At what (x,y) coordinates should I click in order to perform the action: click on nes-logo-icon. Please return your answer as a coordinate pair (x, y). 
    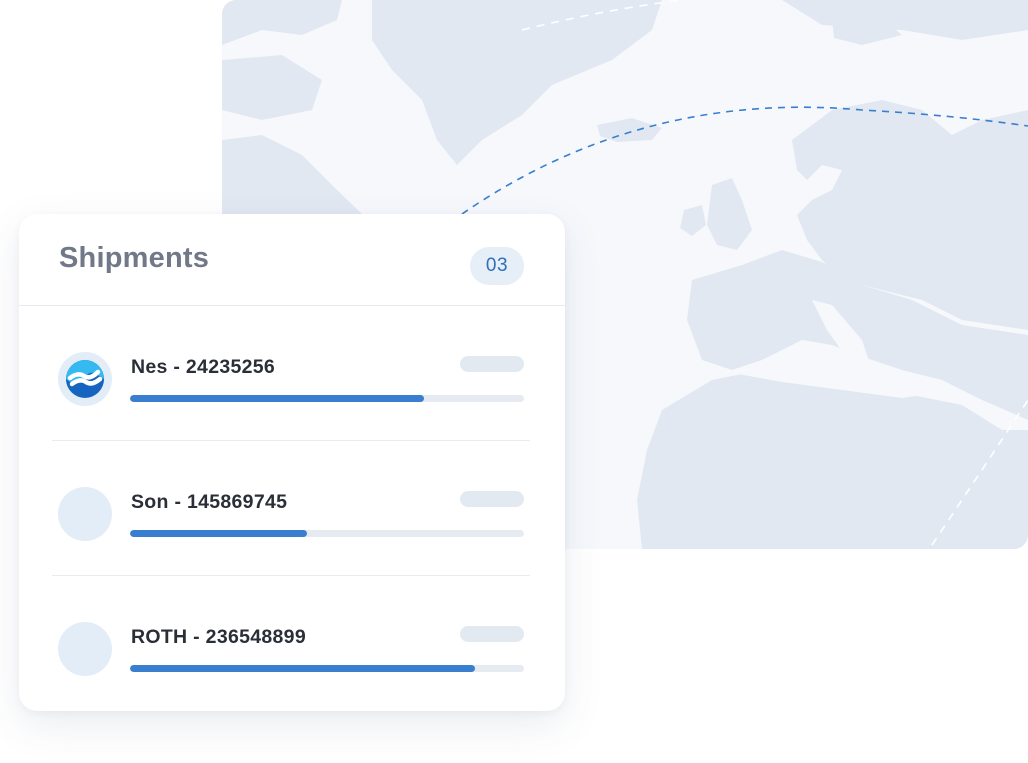
    Looking at the image, I should click on (85, 379).